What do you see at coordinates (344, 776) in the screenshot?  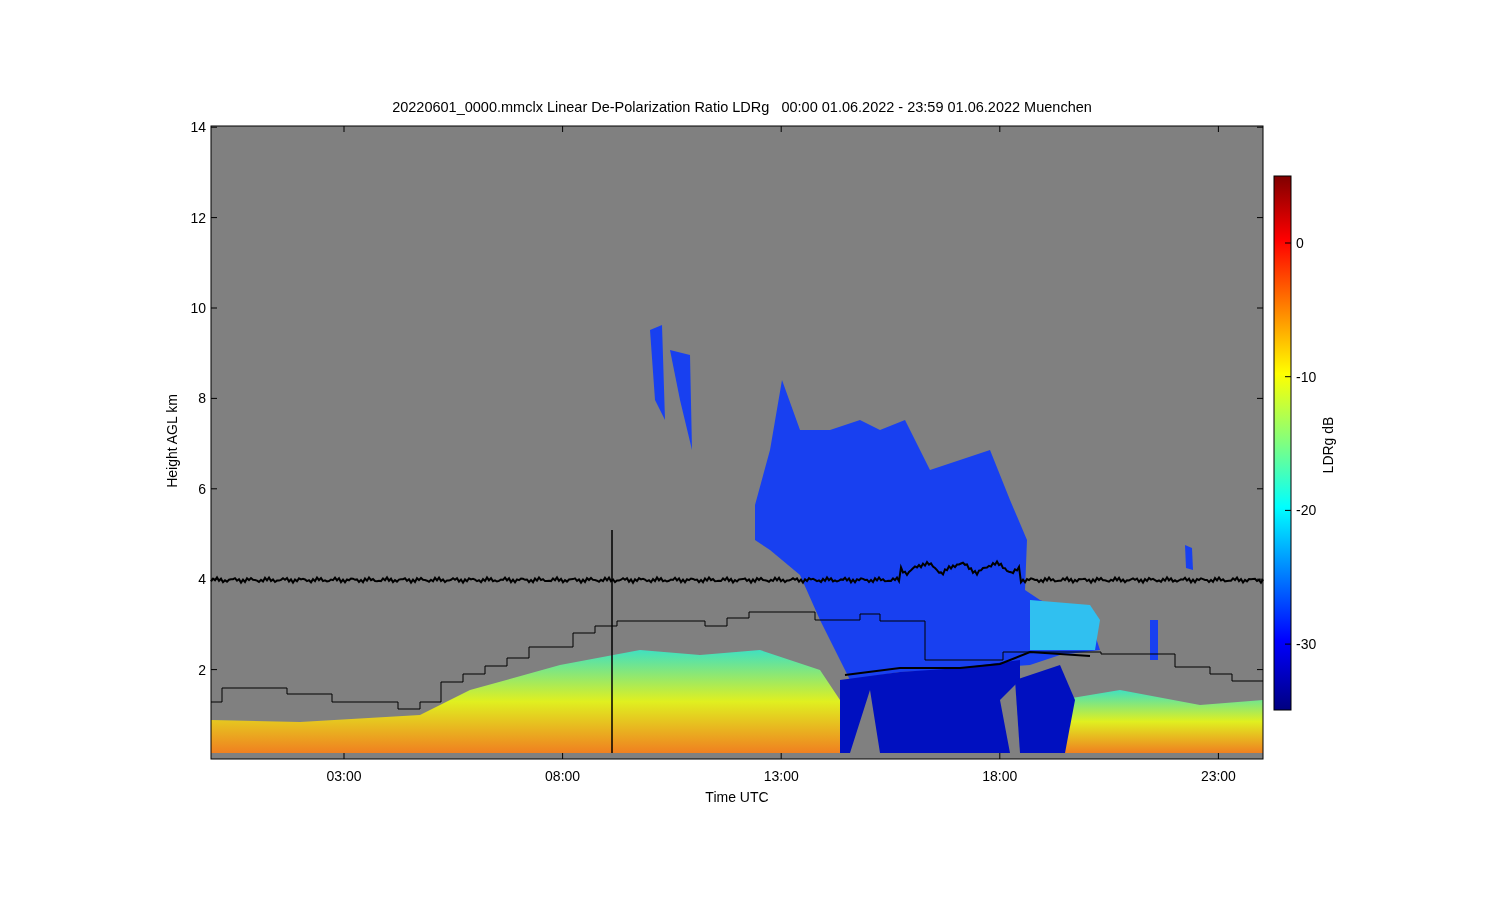 I see `x-tick-label: 03:00` at bounding box center [344, 776].